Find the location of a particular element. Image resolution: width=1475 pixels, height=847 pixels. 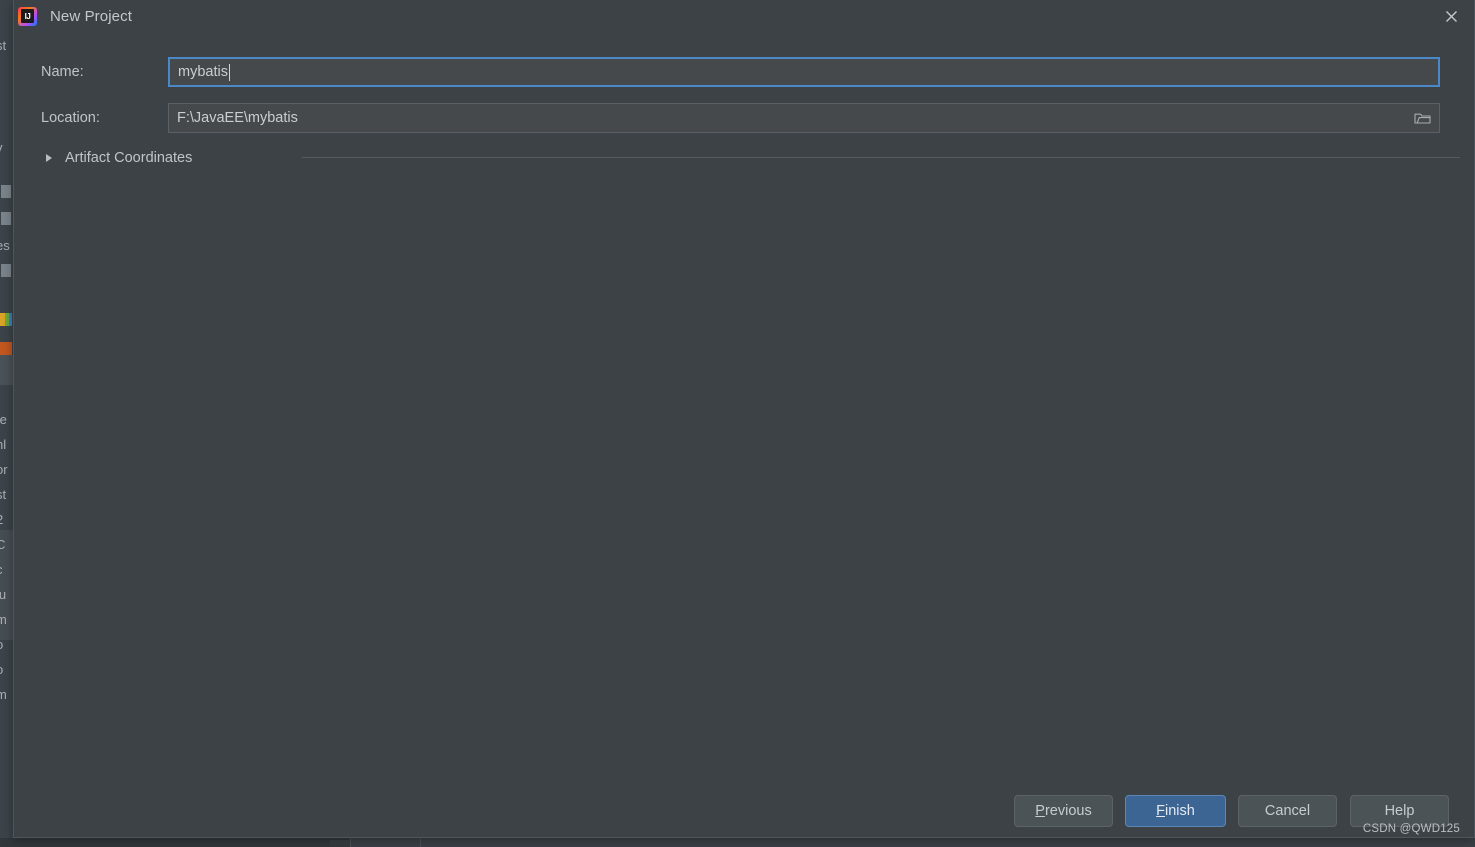

help-button-label: Help is located at coordinates (1399, 811).